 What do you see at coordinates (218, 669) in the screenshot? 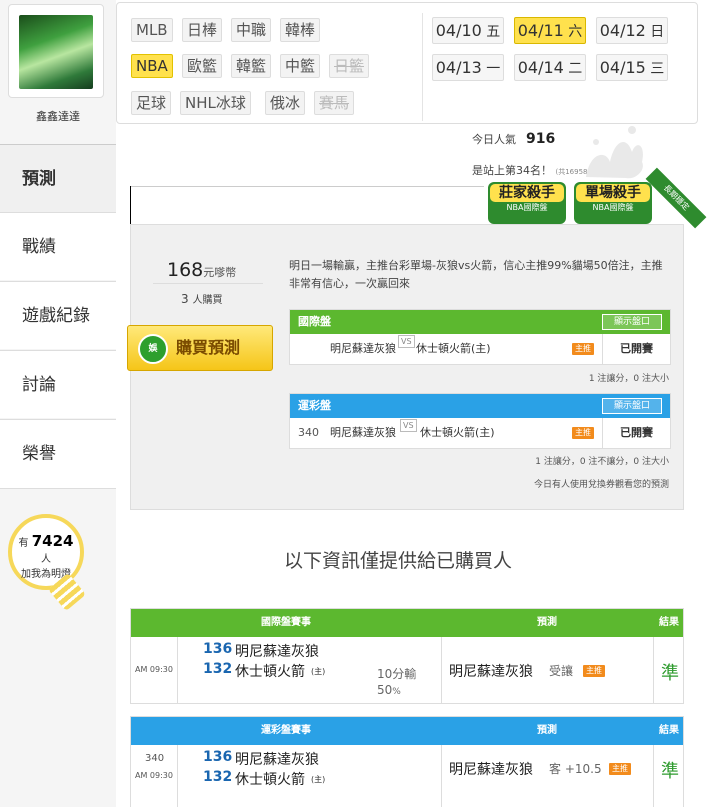
I see `home-number: 132` at bounding box center [218, 669].